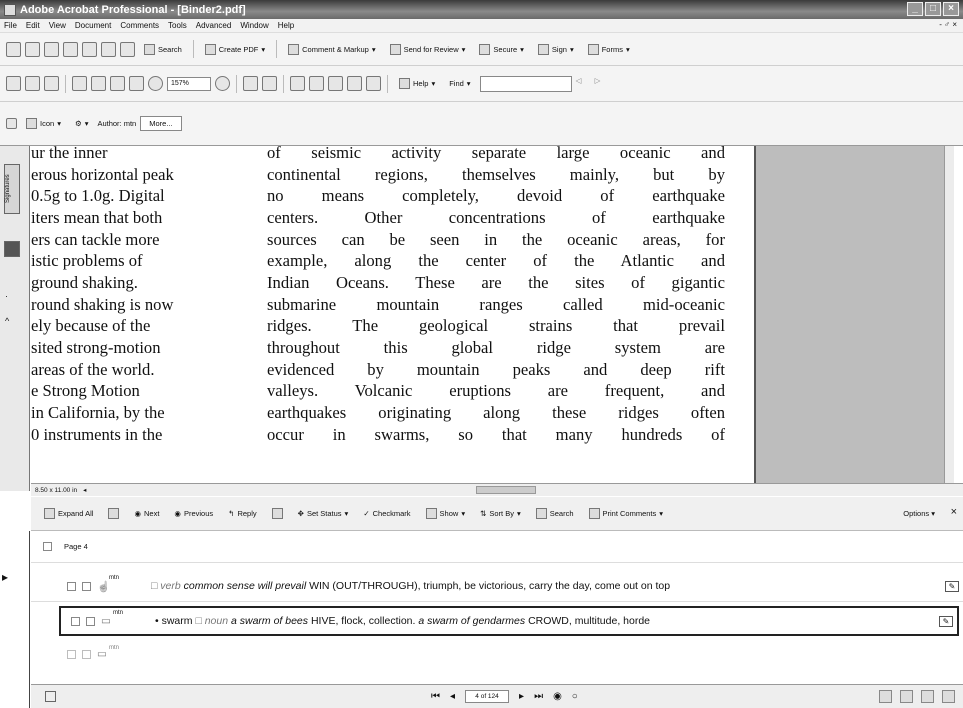 This screenshot has height=708, width=963. What do you see at coordinates (12, 189) in the screenshot?
I see `signatures-tab: Signatures` at bounding box center [12, 189].